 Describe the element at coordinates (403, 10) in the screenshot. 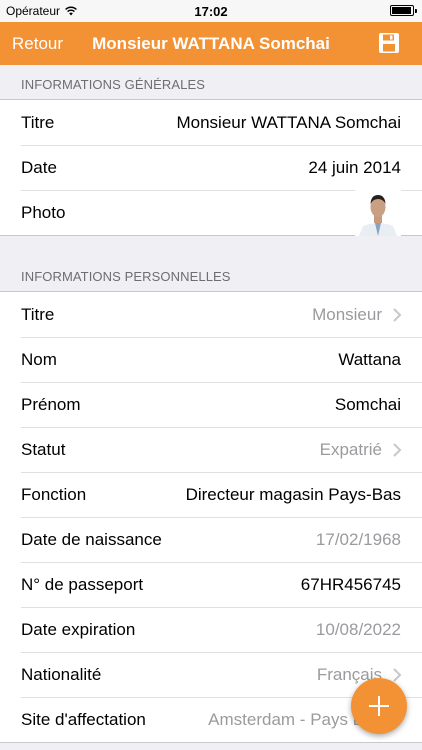

I see `battery-icon` at that location.